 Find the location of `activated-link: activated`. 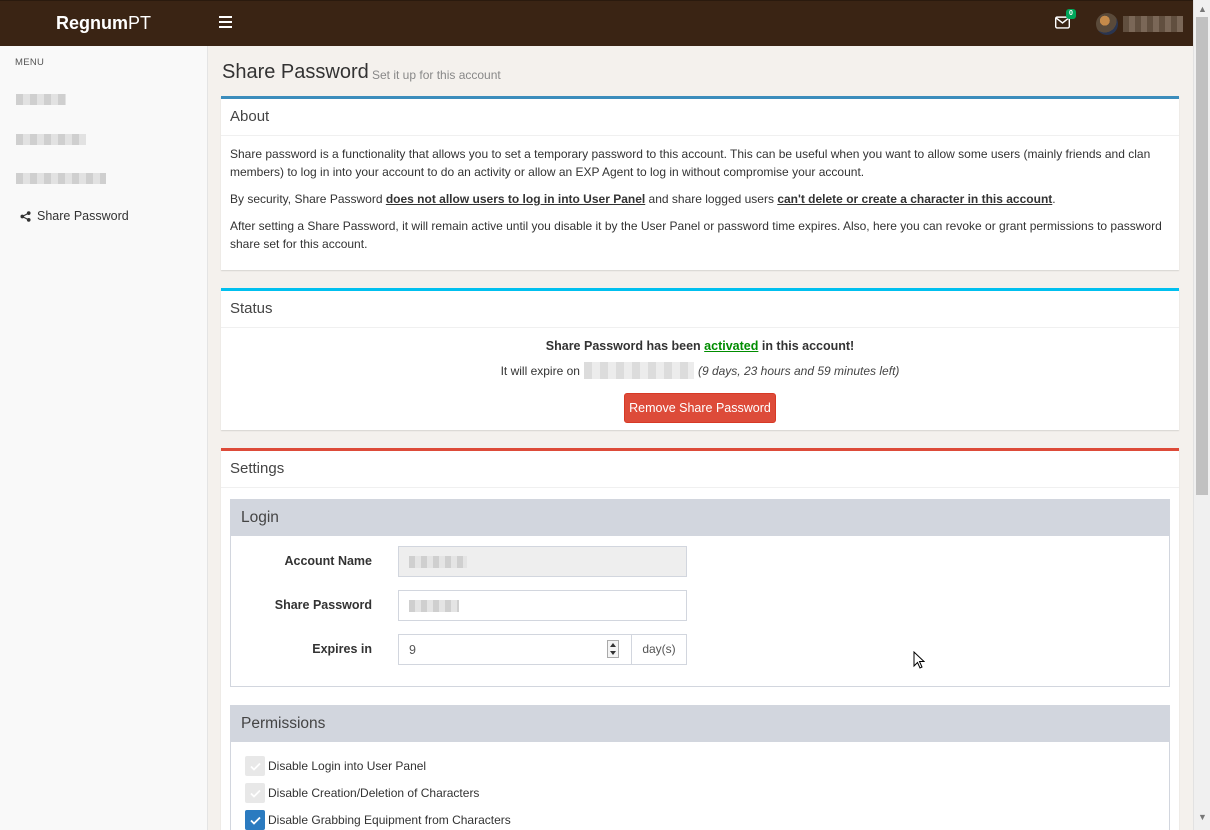

activated-link: activated is located at coordinates (731, 346).